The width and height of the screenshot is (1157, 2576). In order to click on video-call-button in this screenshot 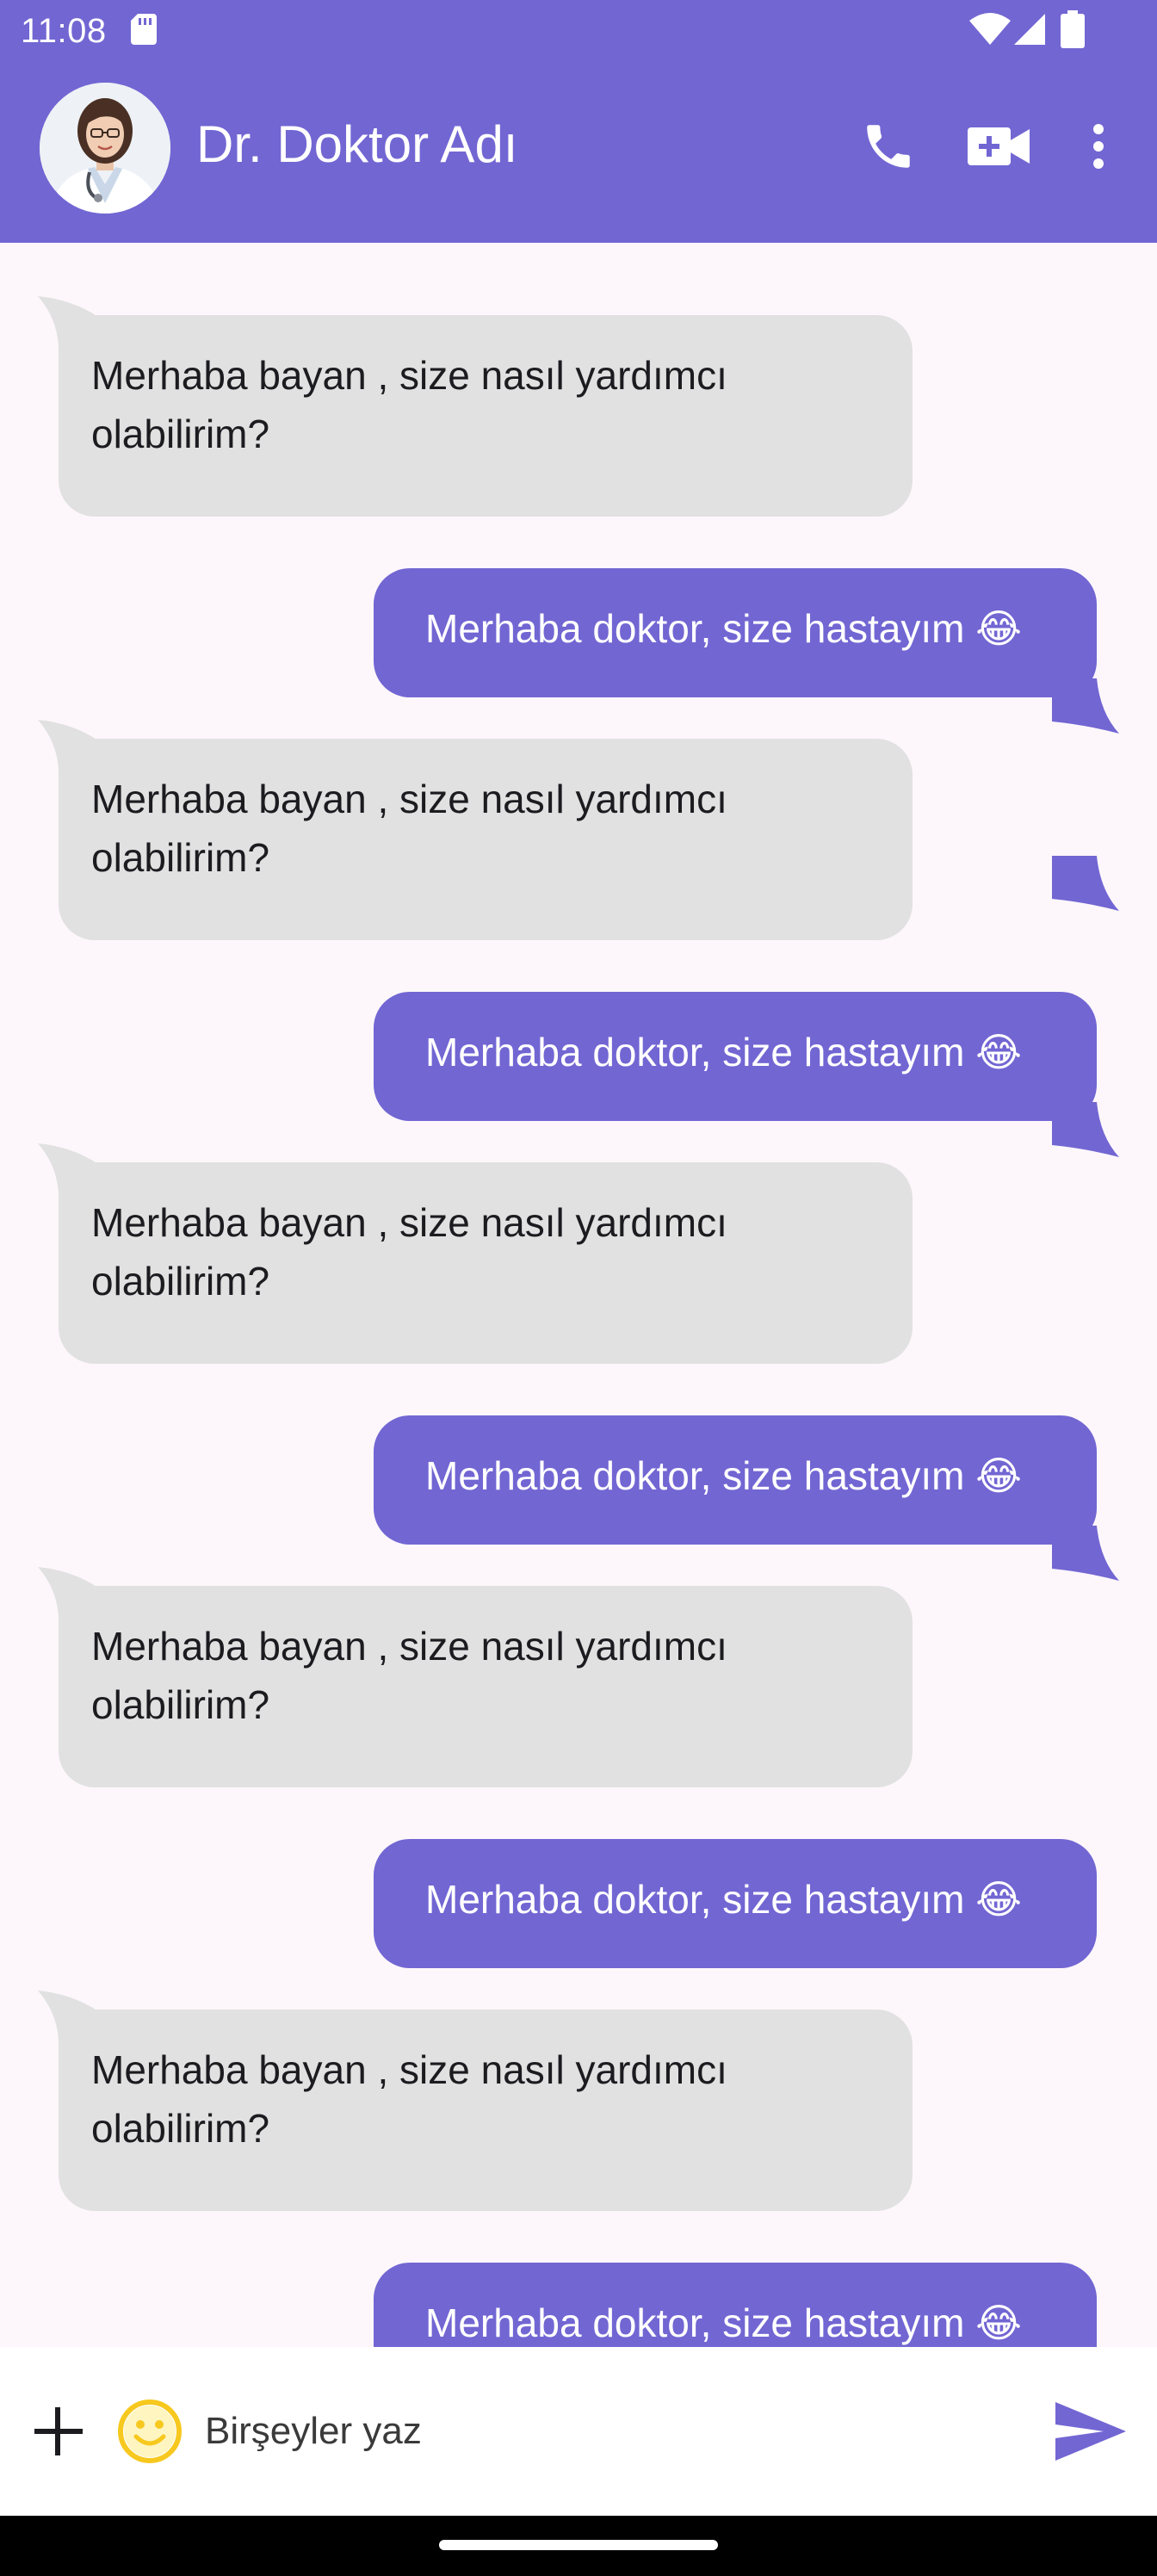, I will do `click(999, 148)`.